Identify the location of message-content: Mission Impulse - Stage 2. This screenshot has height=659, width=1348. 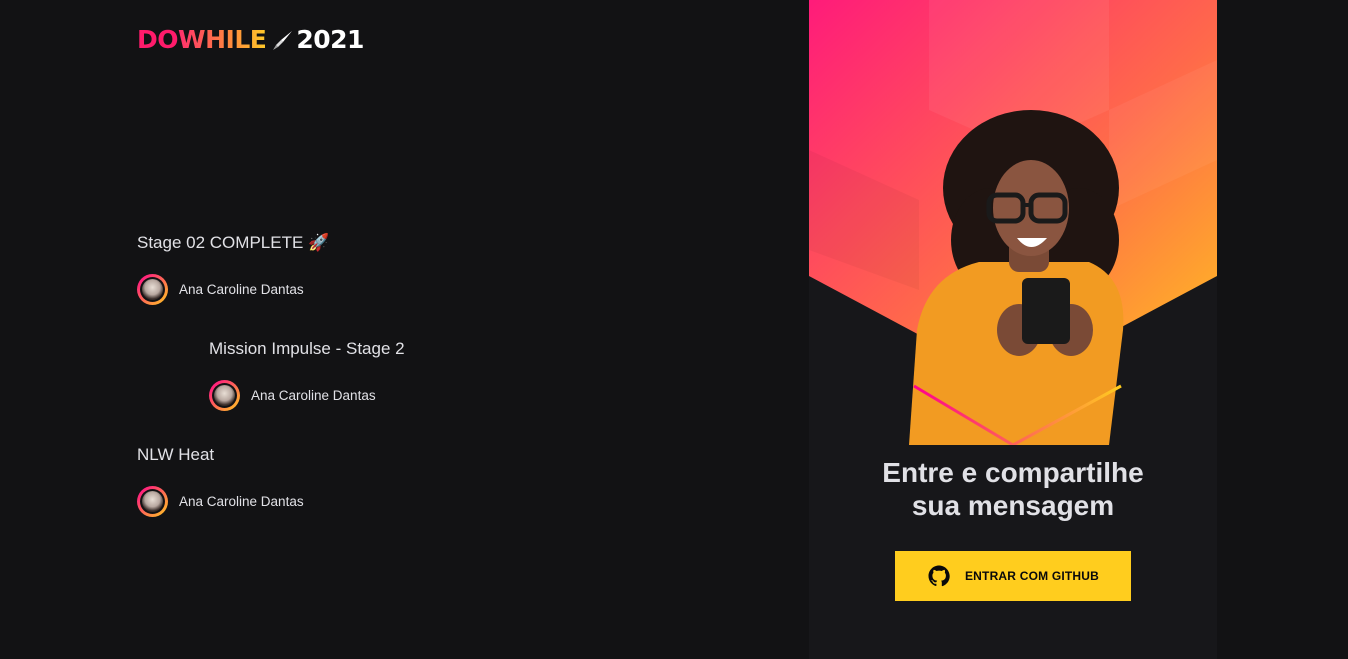
(307, 348).